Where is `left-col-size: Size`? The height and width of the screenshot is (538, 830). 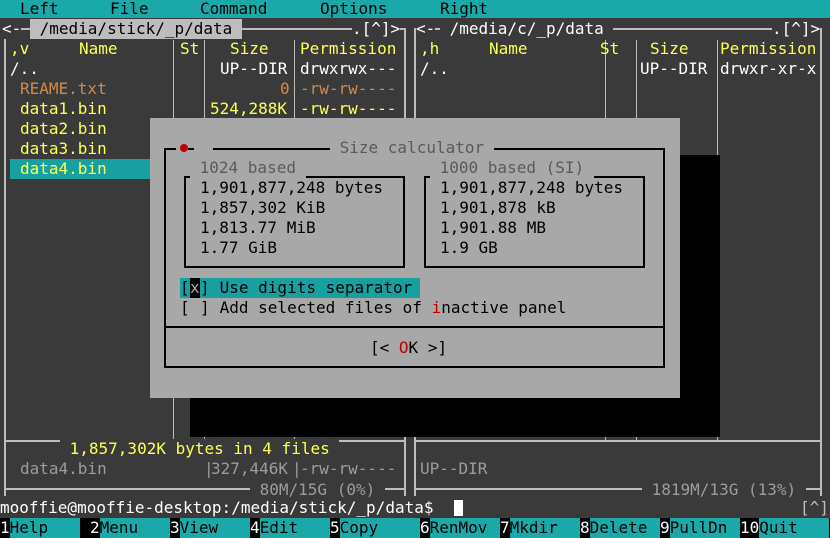 left-col-size: Size is located at coordinates (249, 49).